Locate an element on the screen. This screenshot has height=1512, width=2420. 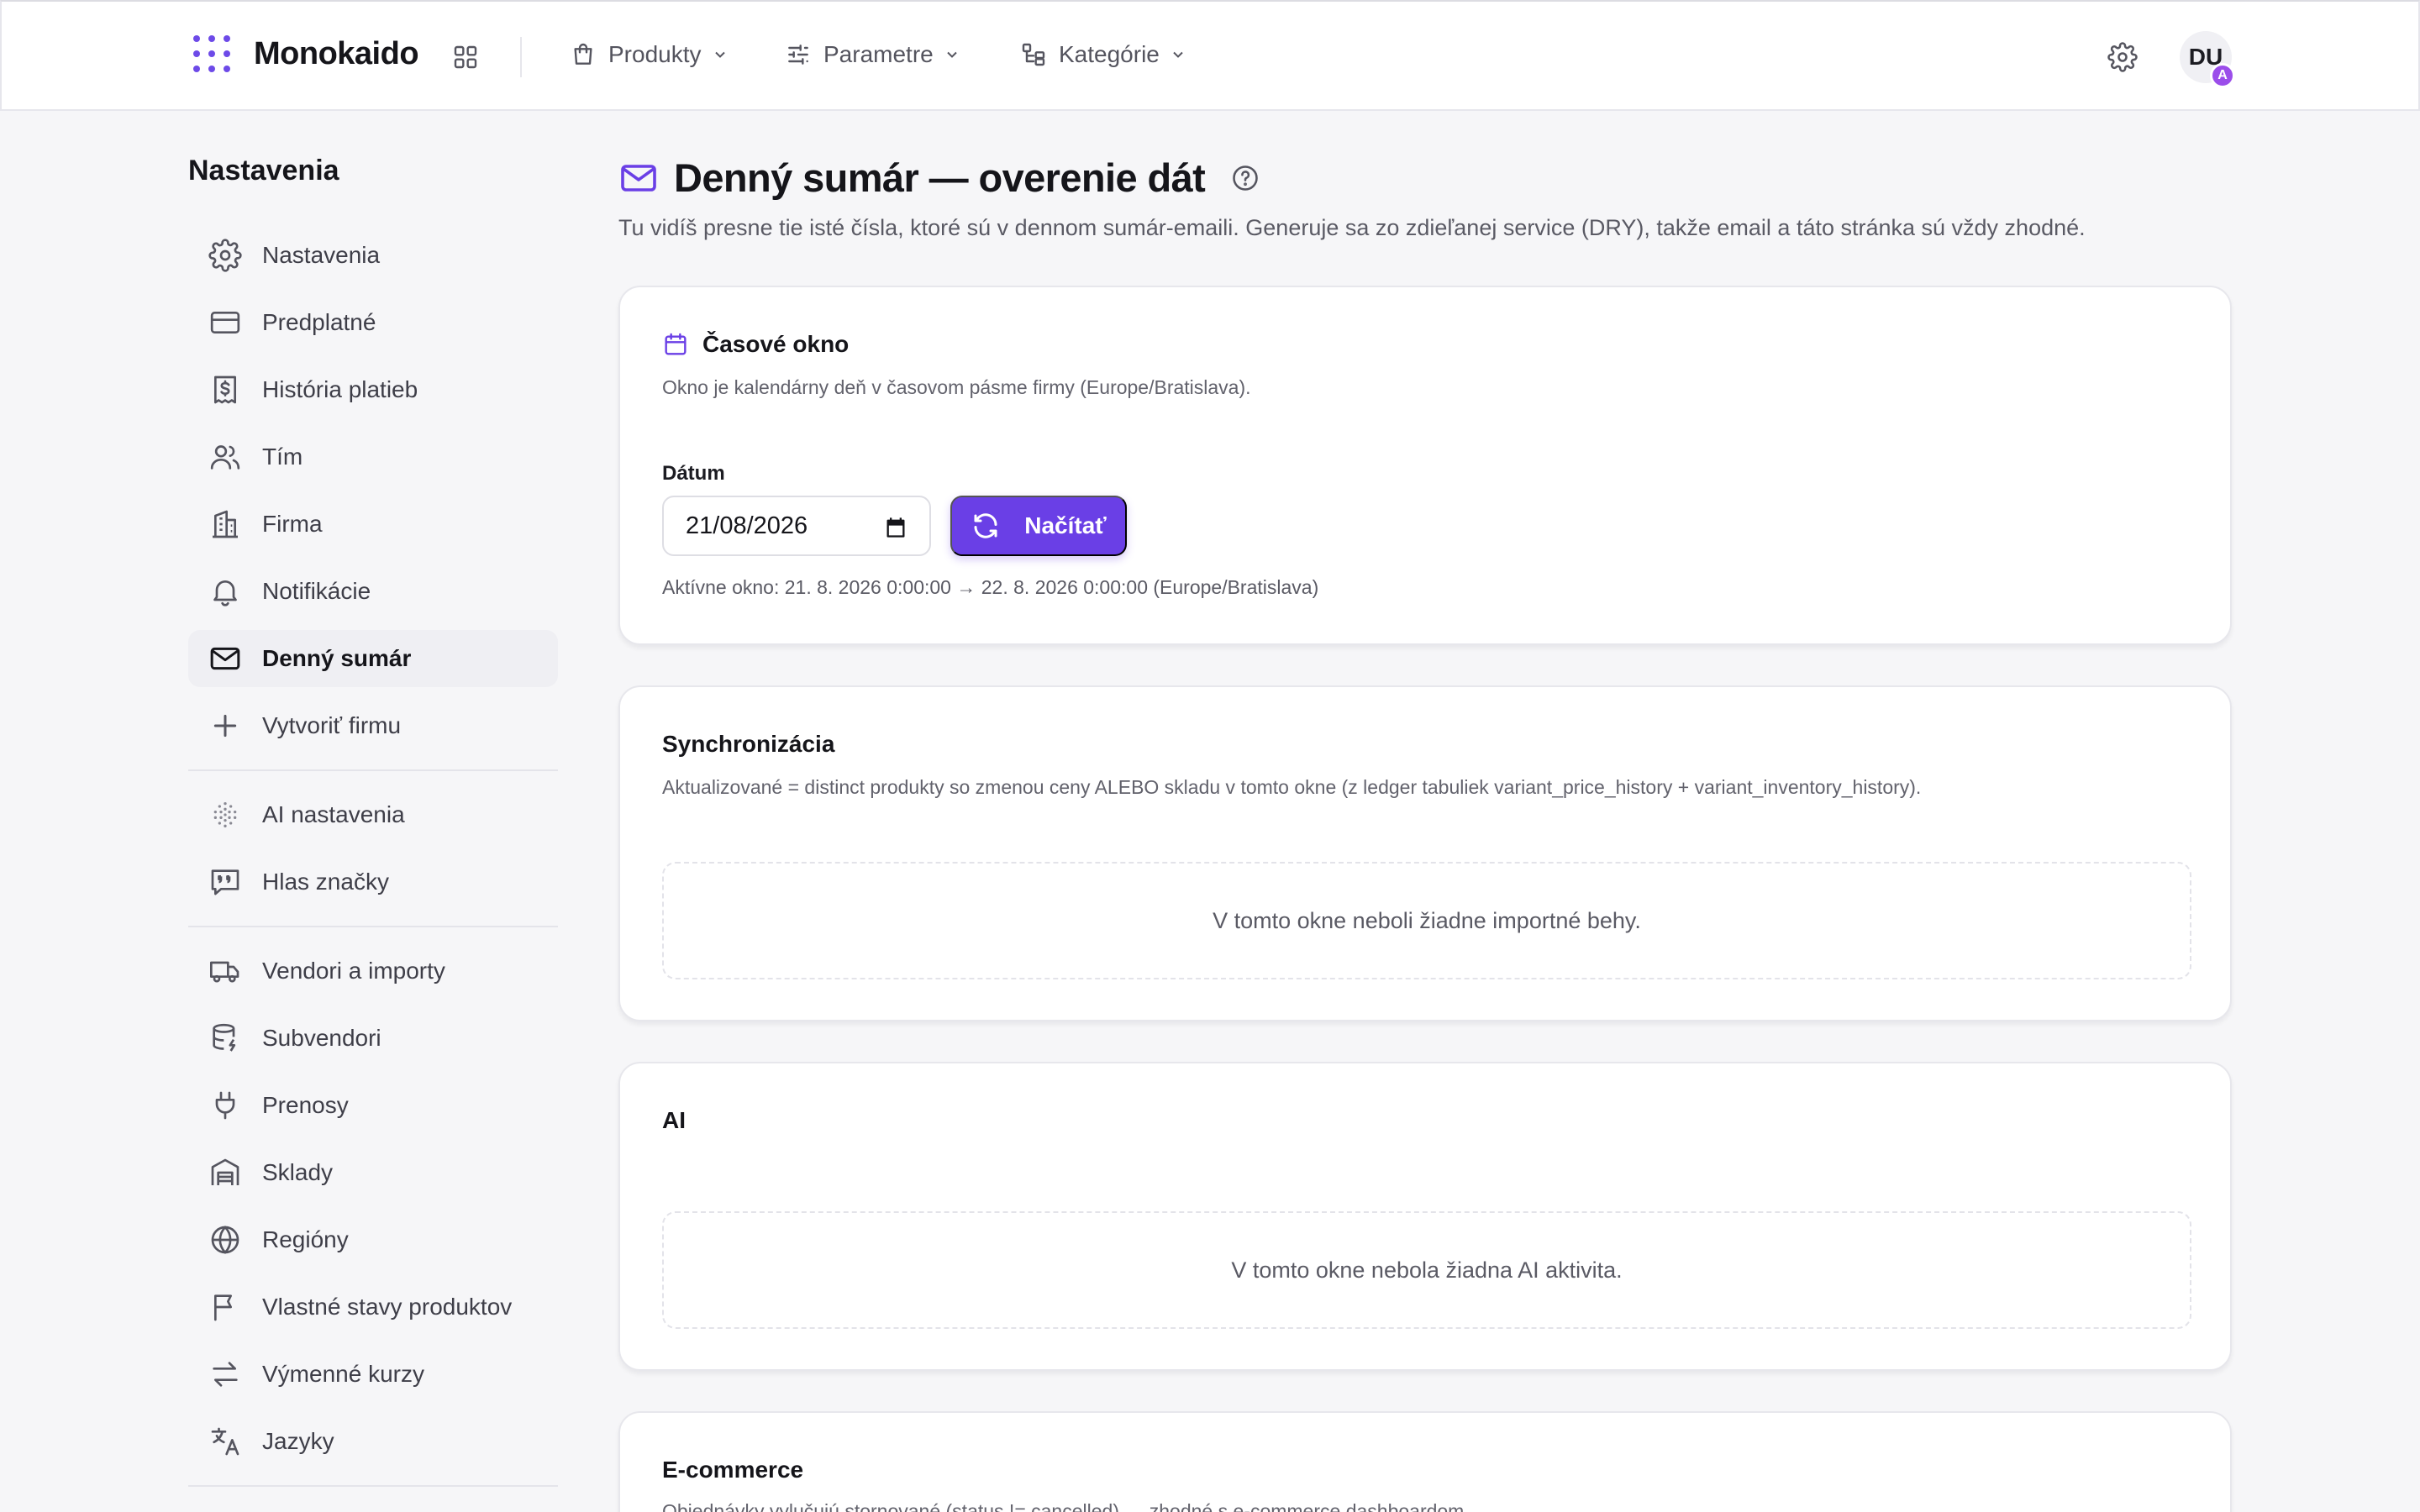
nav-produkty-label: Produkty is located at coordinates (655, 54).